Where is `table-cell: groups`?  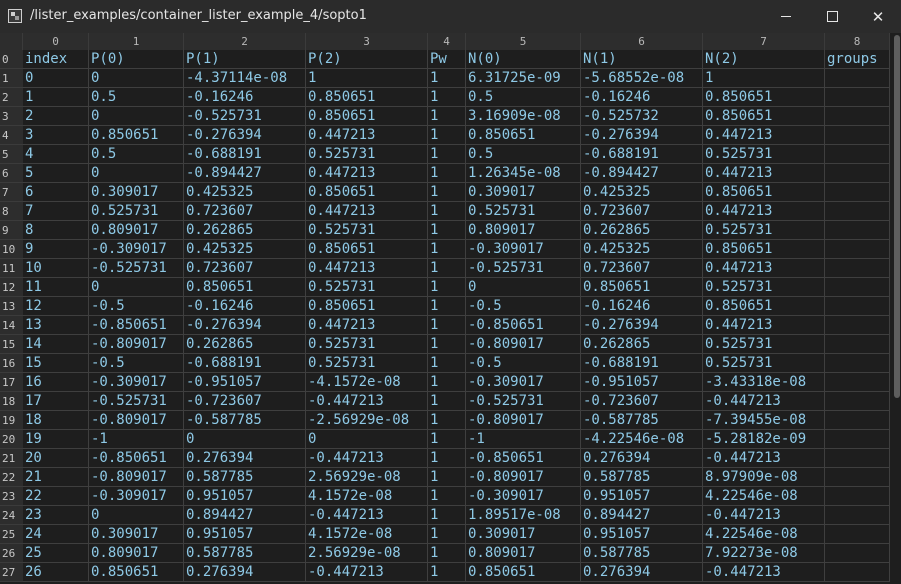
table-cell: groups is located at coordinates (857, 59).